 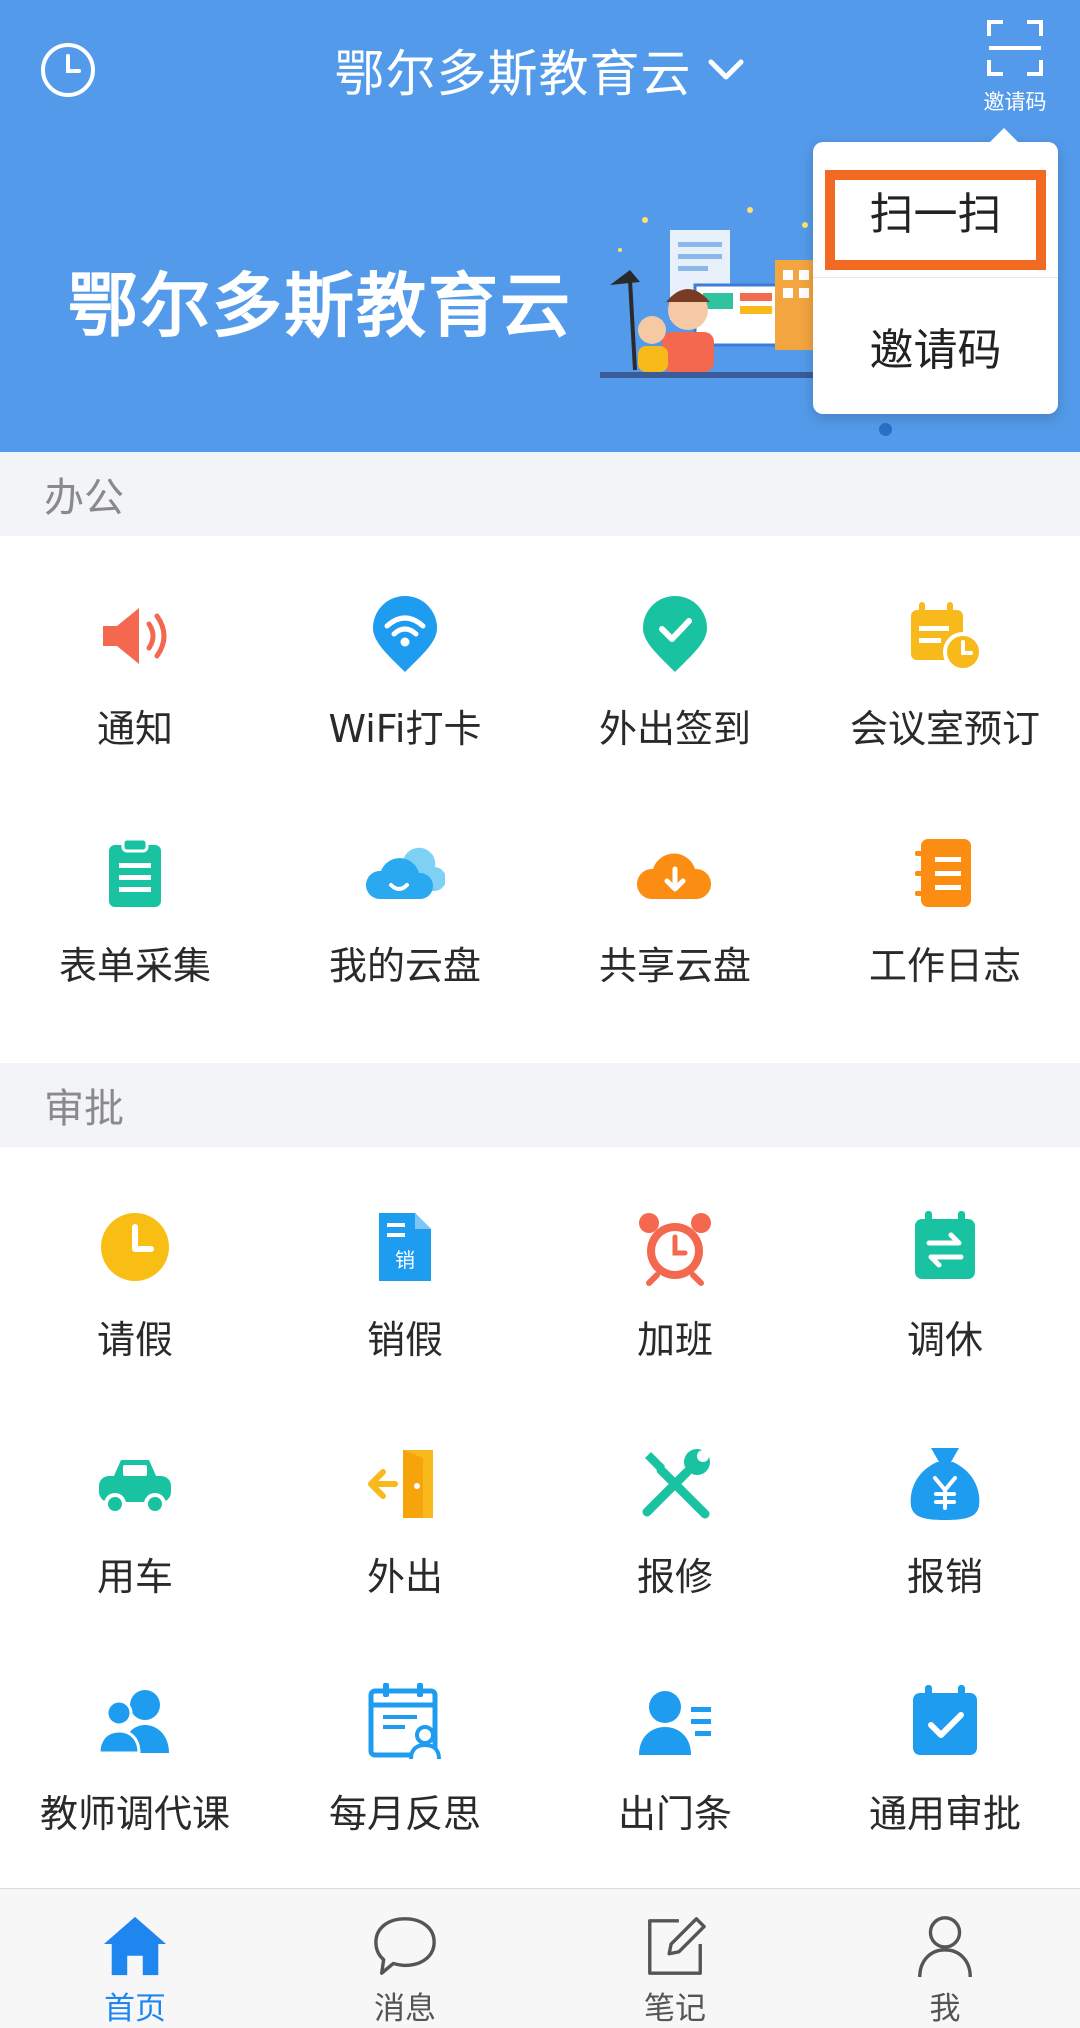 What do you see at coordinates (135, 1946) in the screenshot?
I see `home-icon` at bounding box center [135, 1946].